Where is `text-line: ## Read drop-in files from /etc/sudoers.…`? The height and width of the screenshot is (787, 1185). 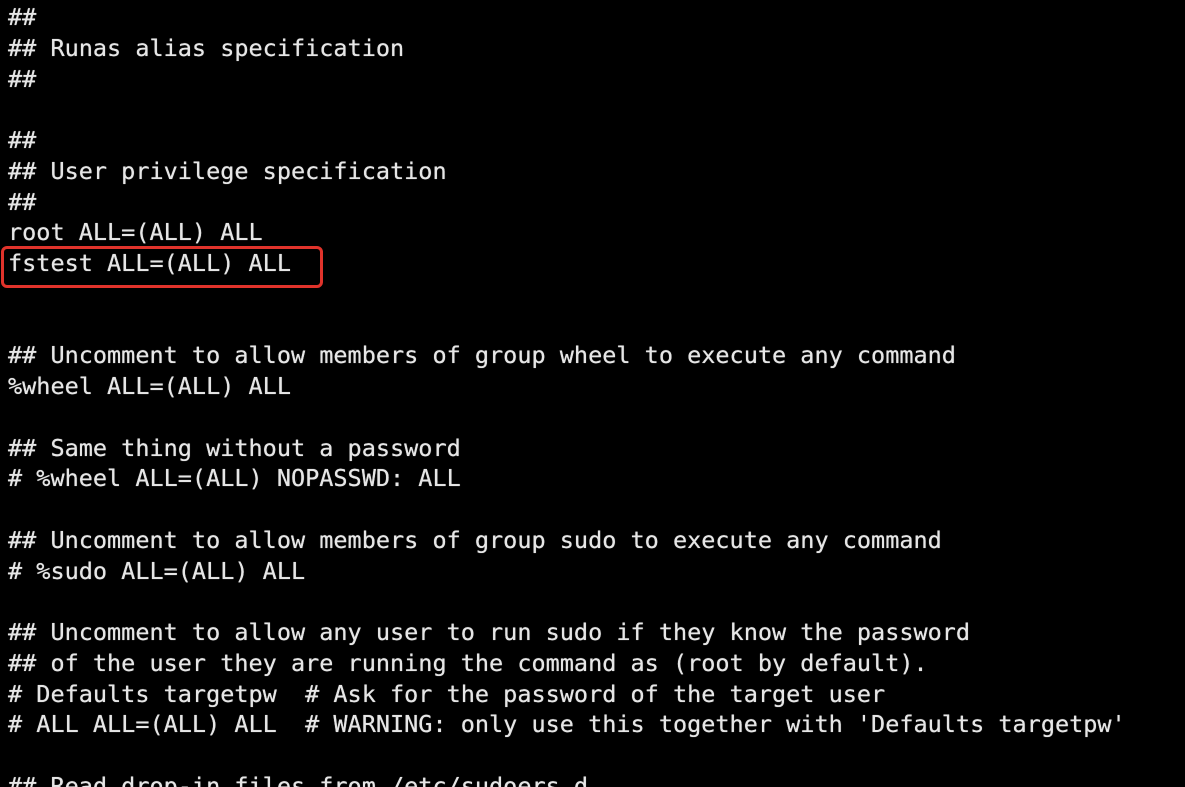
text-line: ## Read drop-in files from /etc/sudoers.… is located at coordinates (298, 779).